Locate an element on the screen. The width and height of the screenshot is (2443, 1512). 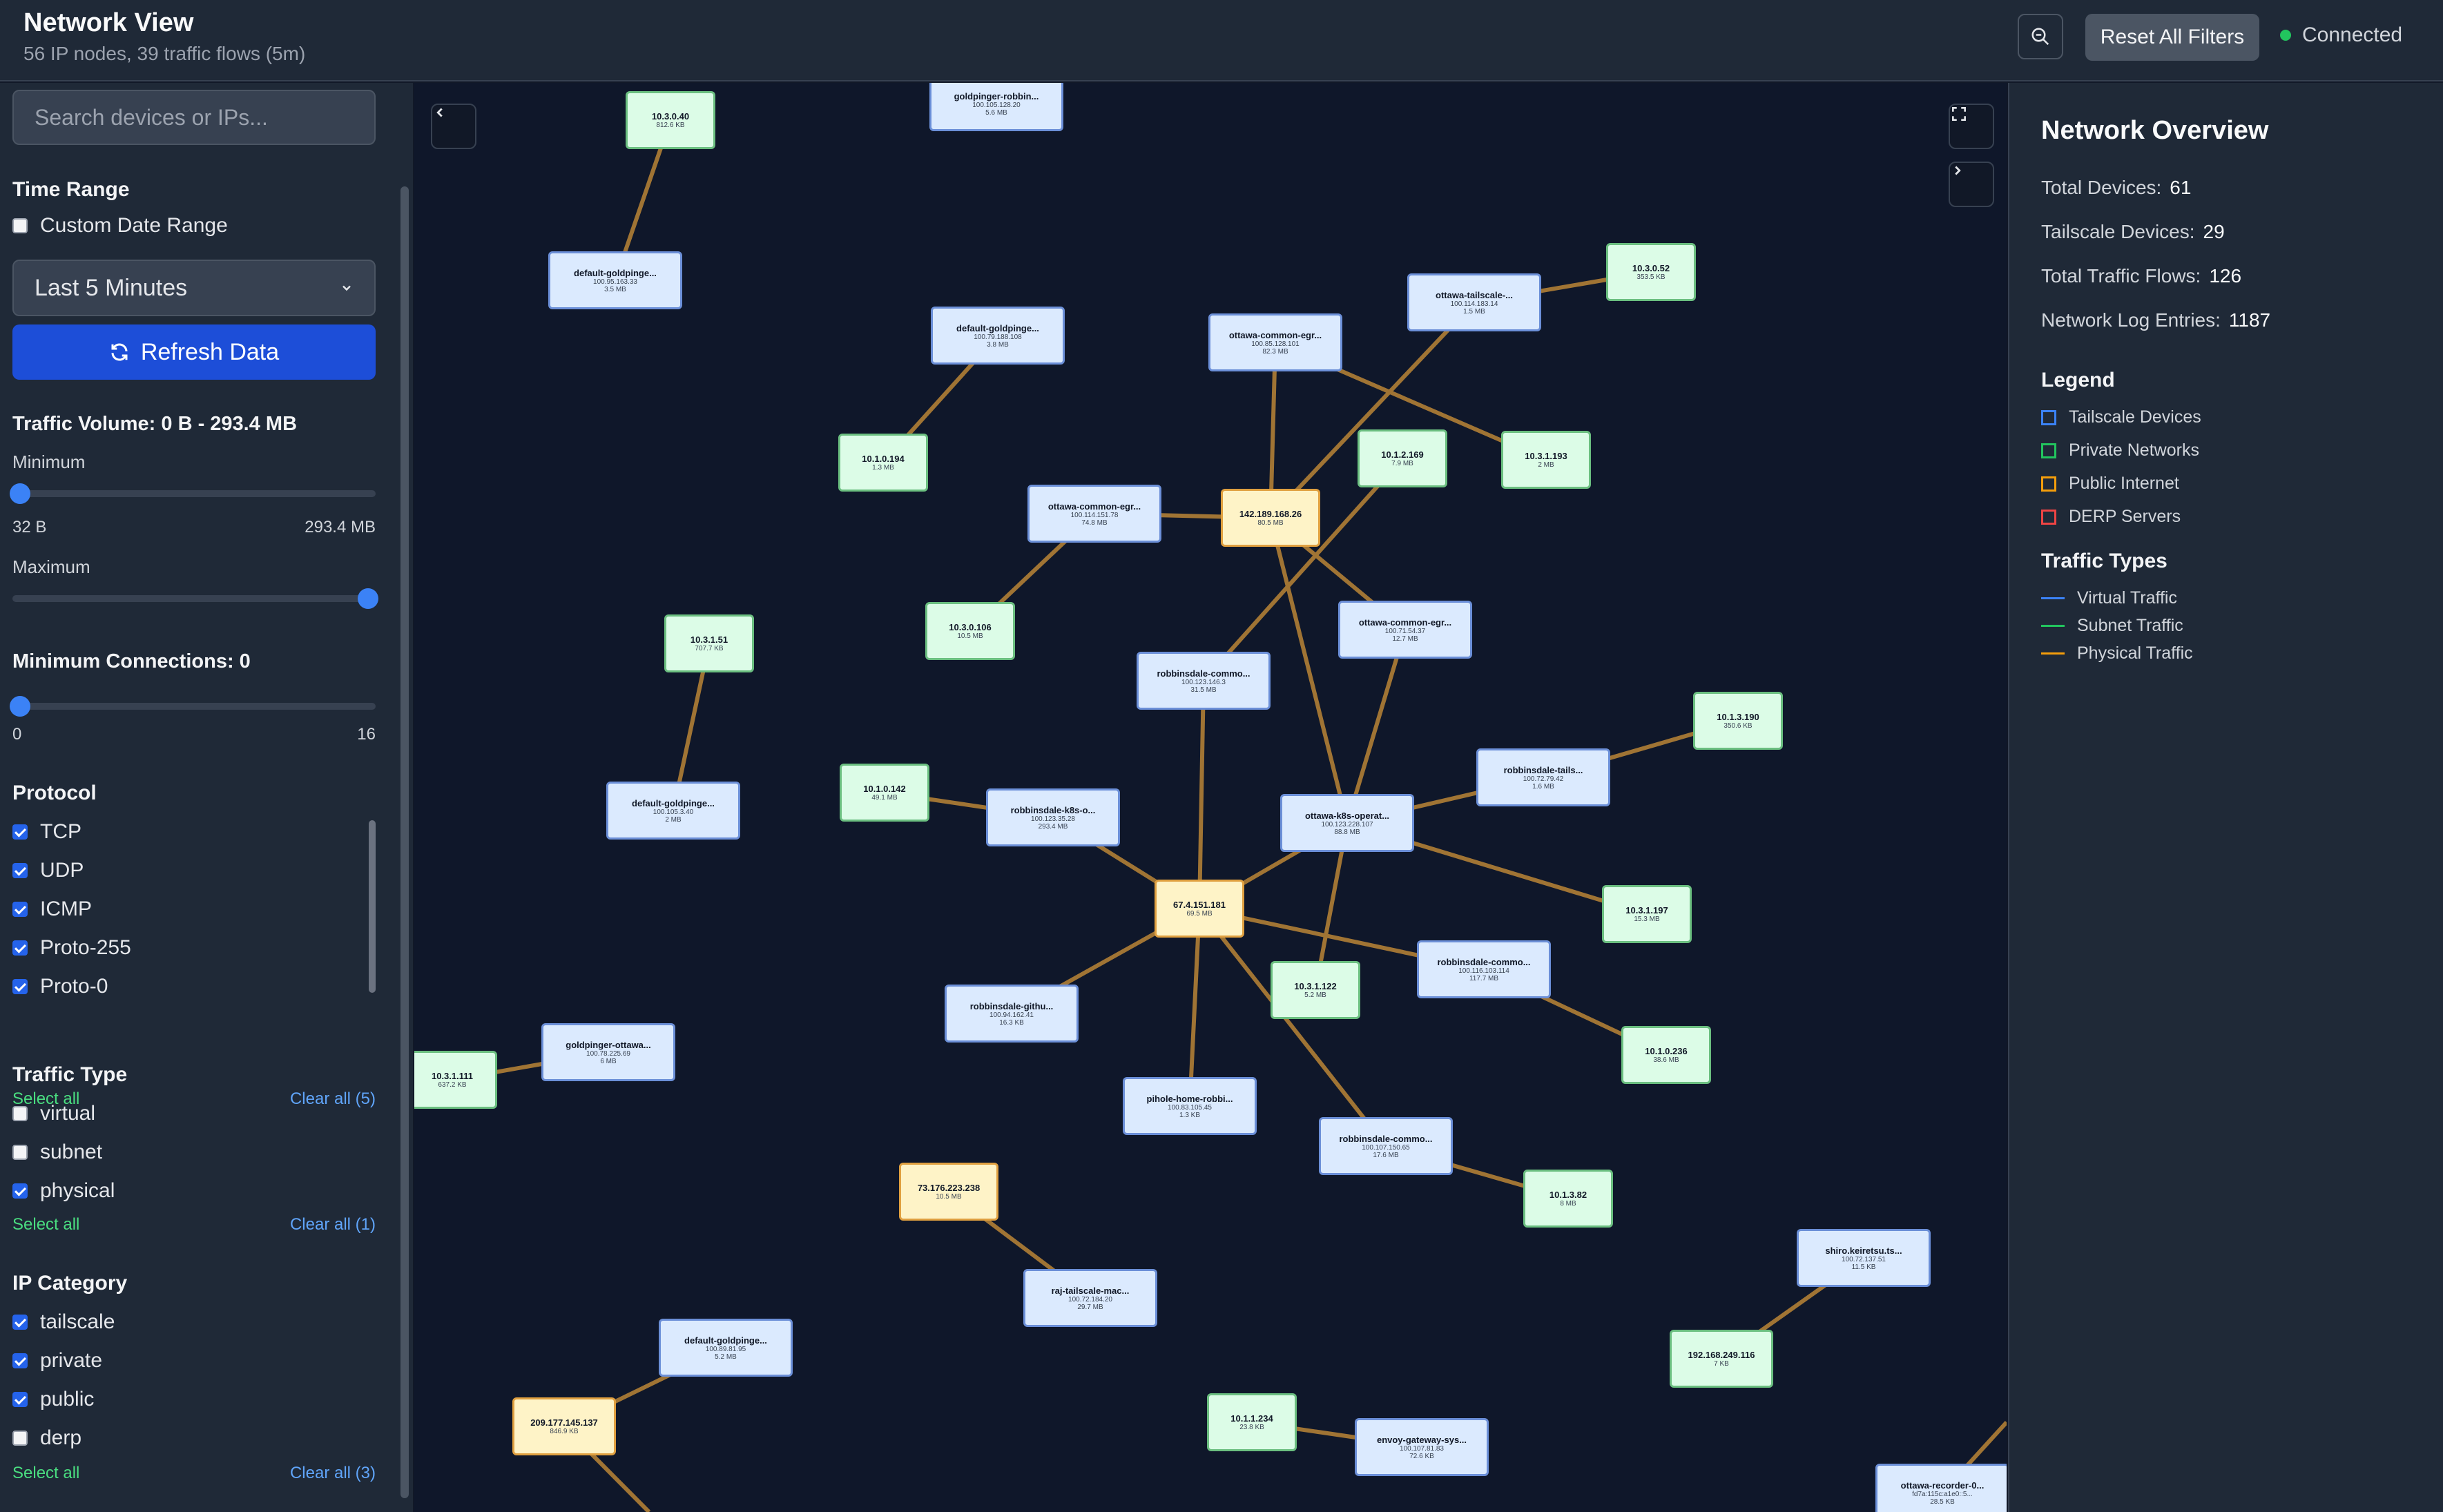
refresh-data-button: Refresh Data is located at coordinates (194, 352).